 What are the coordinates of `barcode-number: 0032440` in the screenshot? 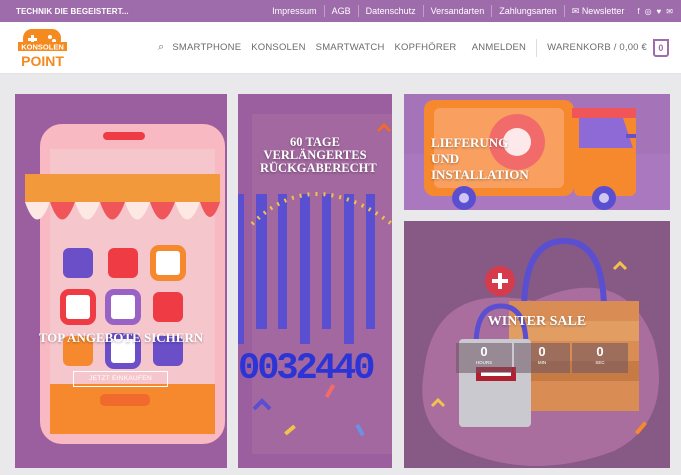 It's located at (306, 369).